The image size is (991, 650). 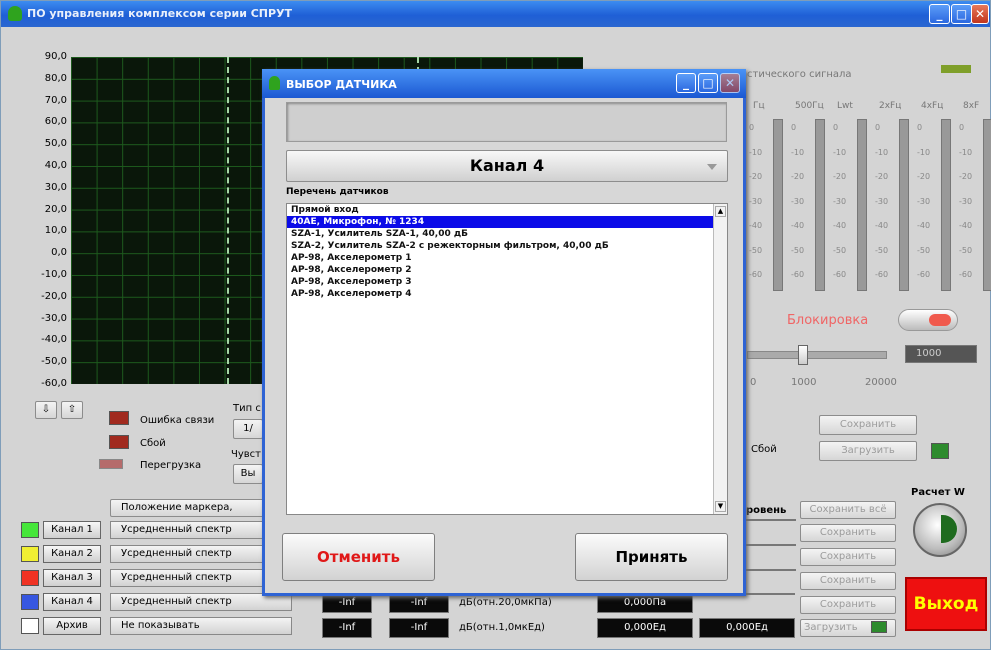 I want to click on y-tick-label: -50,0, so click(x=54, y=362).